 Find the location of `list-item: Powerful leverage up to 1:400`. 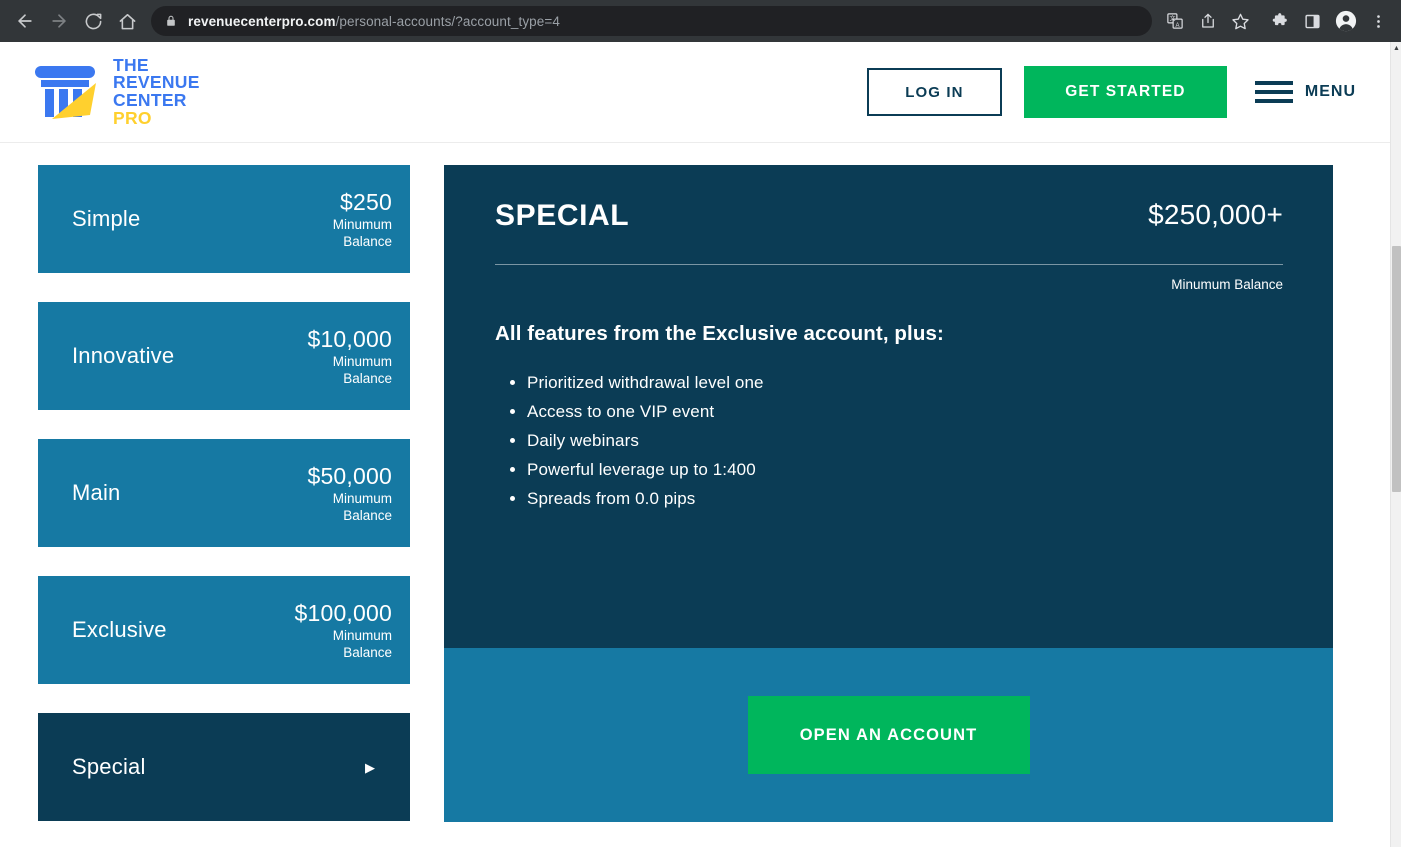

list-item: Powerful leverage up to 1:400 is located at coordinates (905, 469).